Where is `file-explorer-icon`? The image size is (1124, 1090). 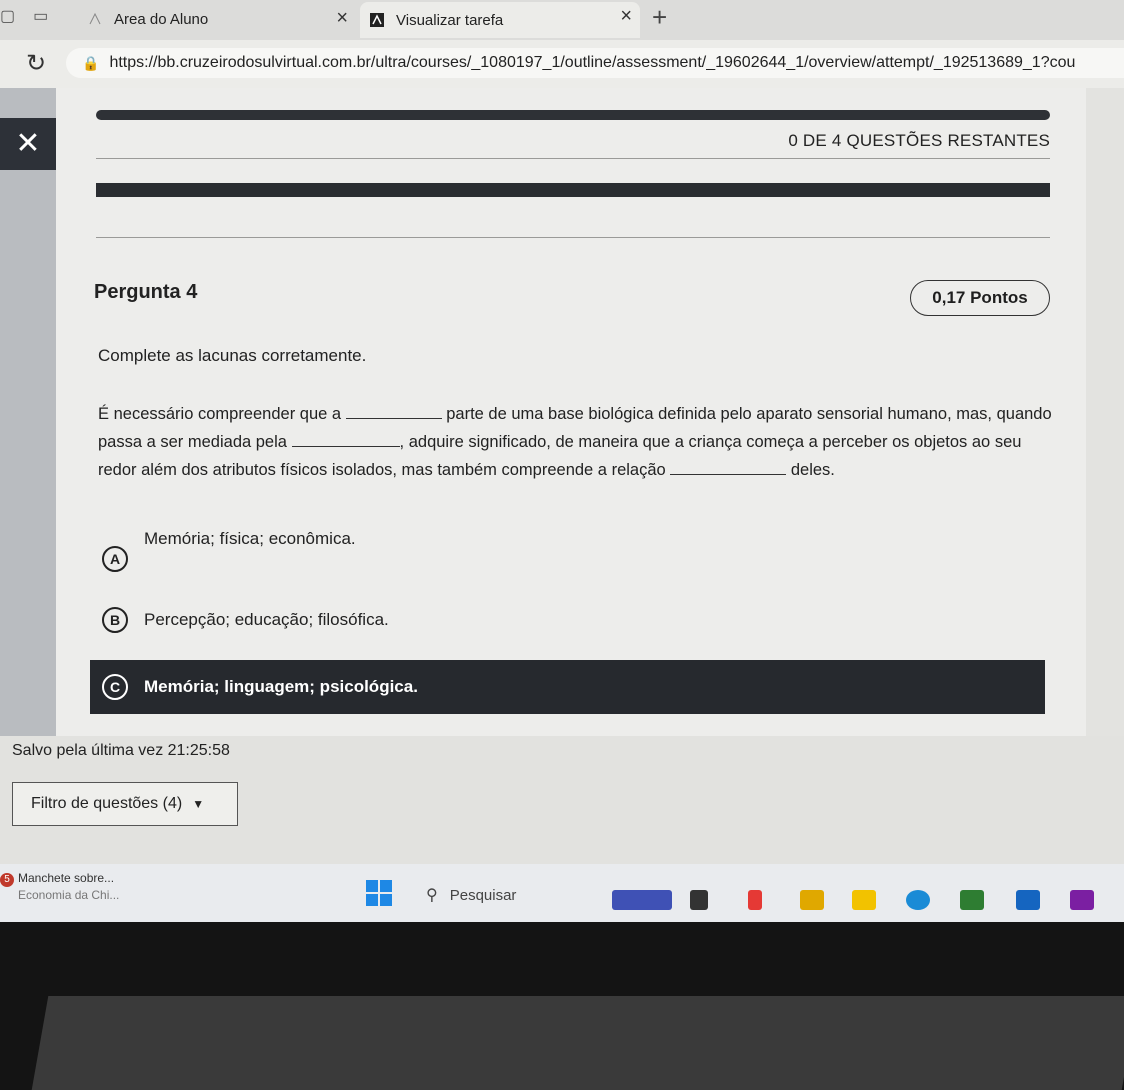
file-explorer-icon is located at coordinates (864, 900).